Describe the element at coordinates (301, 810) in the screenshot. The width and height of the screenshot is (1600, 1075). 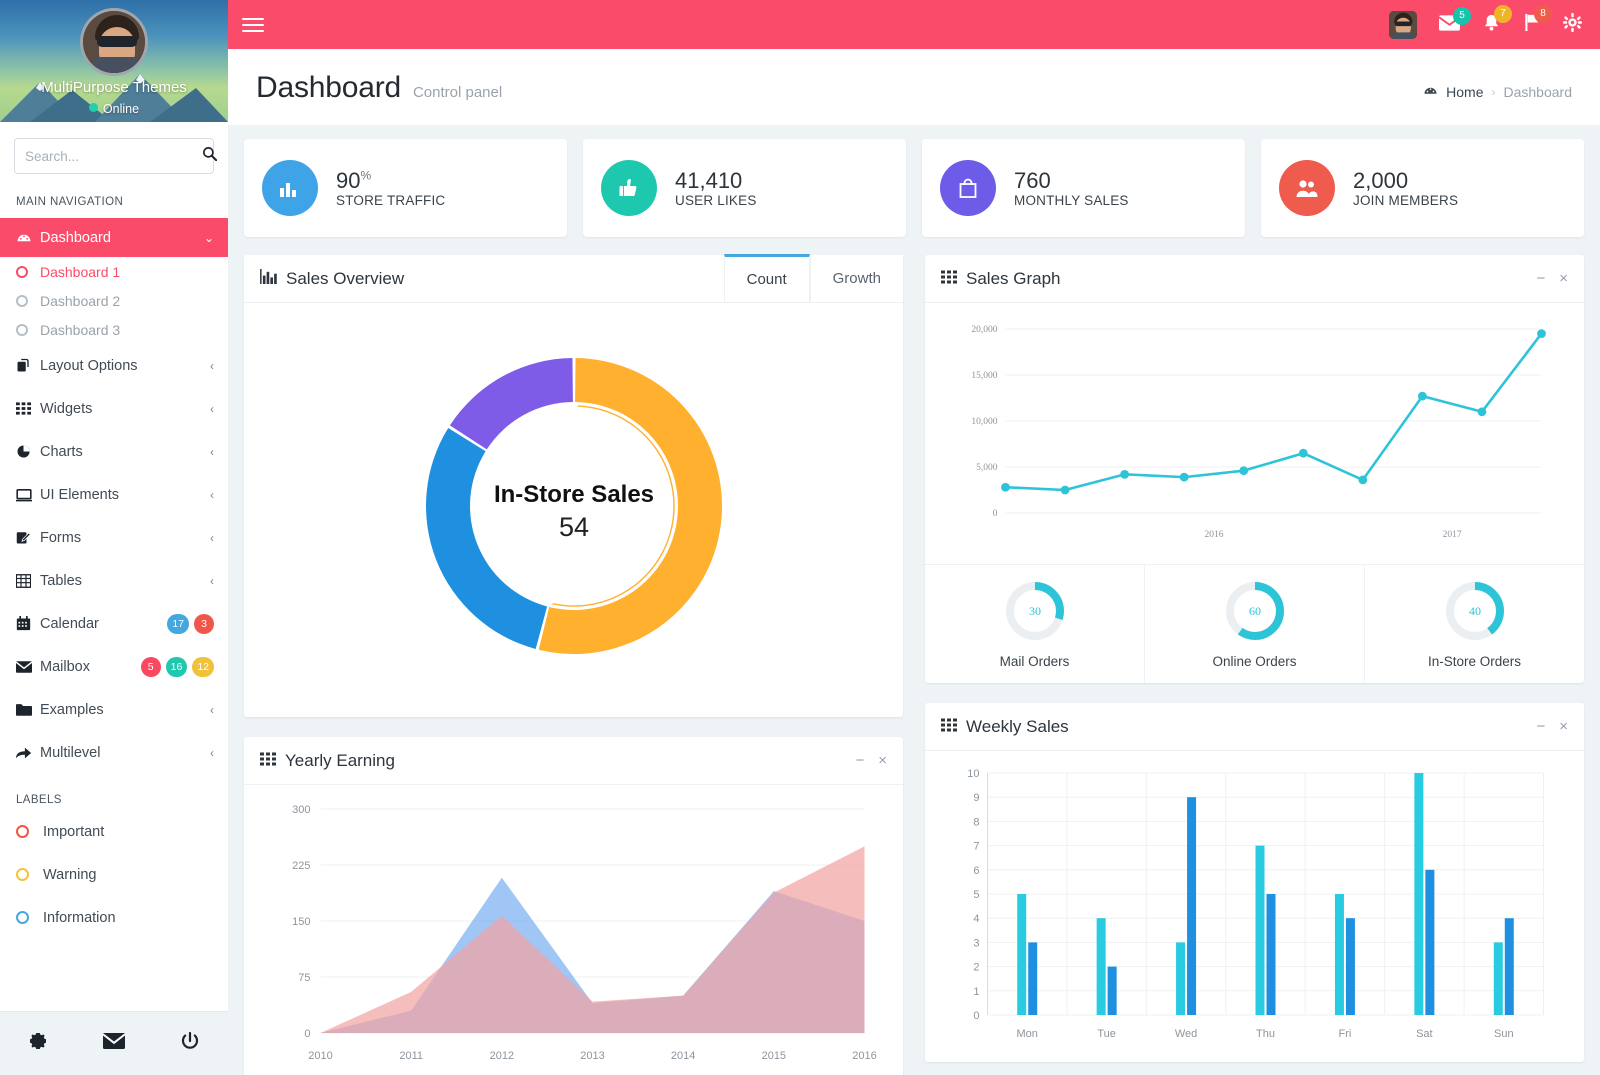
I see `svg-text: 300` at that location.